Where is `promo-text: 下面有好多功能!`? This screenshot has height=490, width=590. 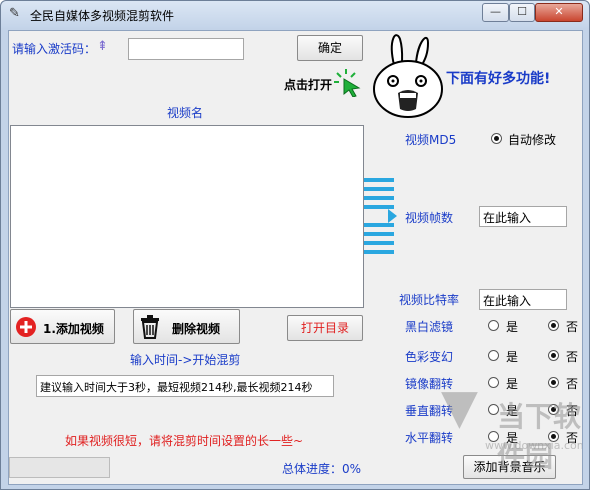 promo-text: 下面有好多功能! is located at coordinates (498, 79).